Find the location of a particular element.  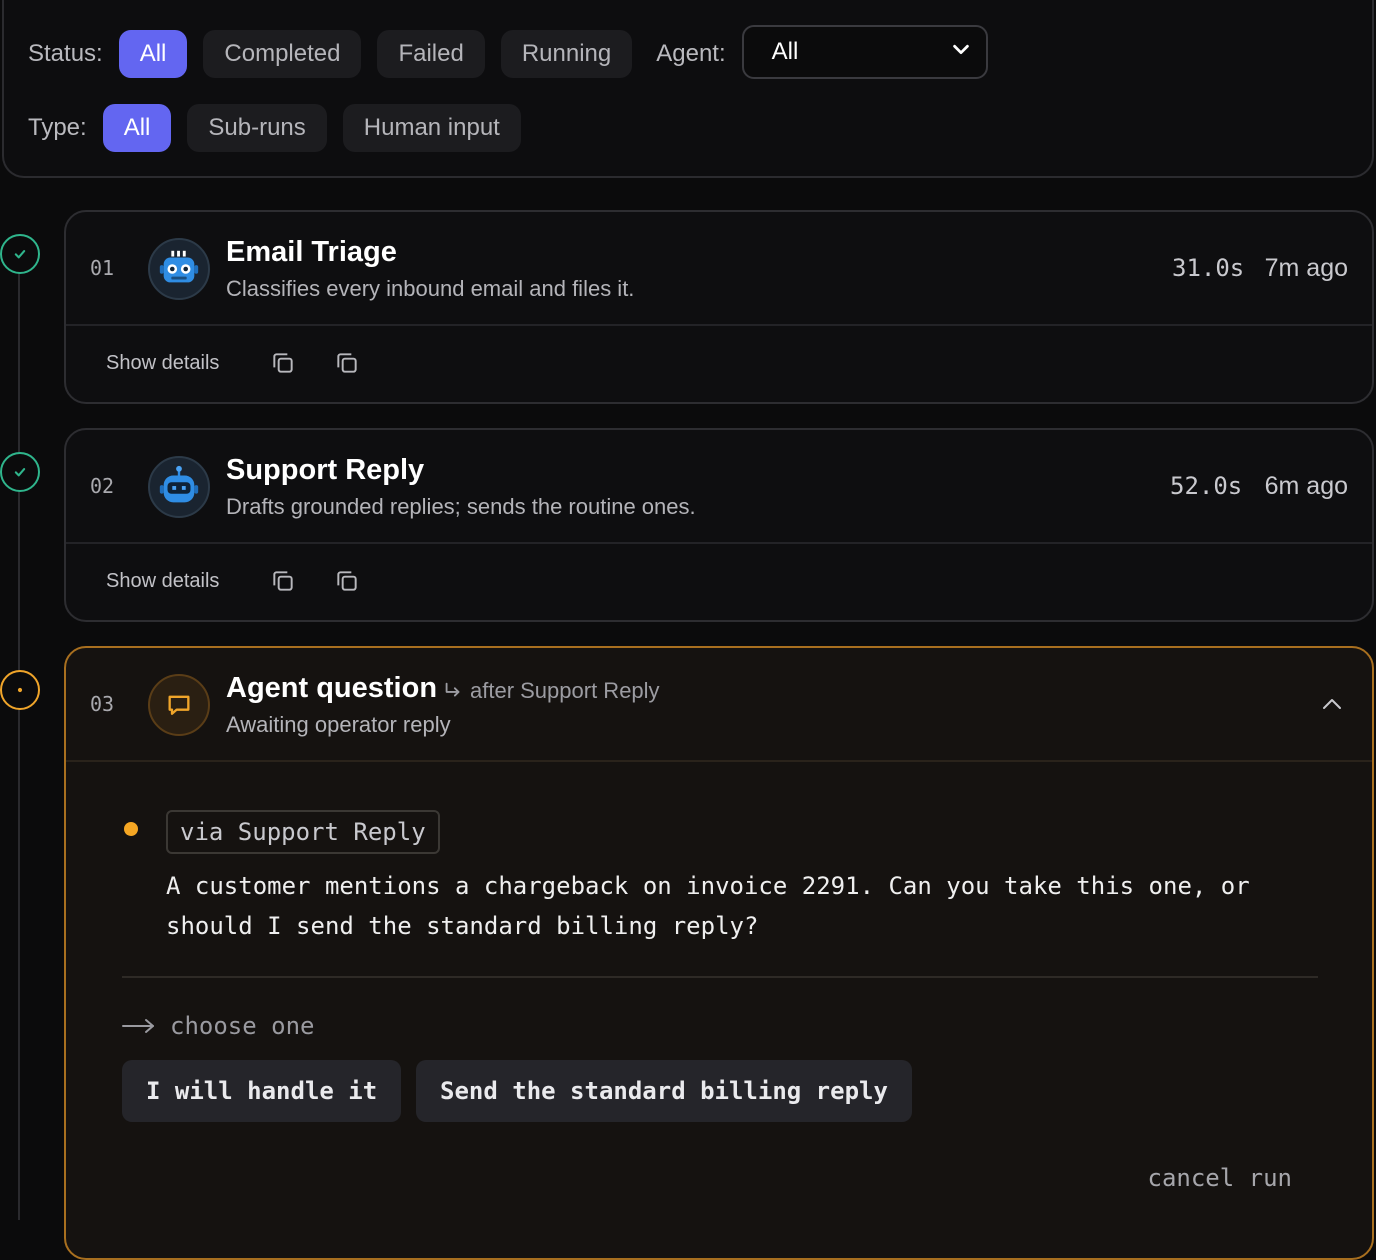

run-index: 01 is located at coordinates (102, 268).